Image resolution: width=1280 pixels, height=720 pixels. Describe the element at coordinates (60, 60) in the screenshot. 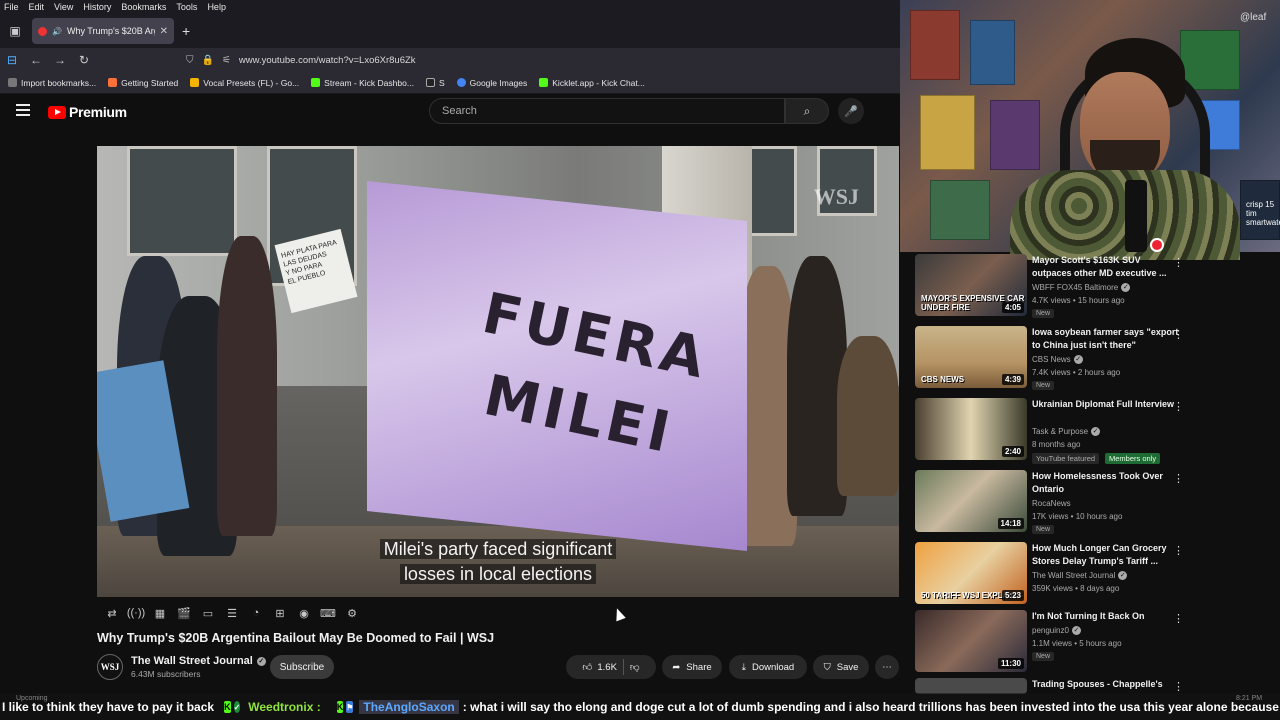

I see `forward-icon: →` at that location.